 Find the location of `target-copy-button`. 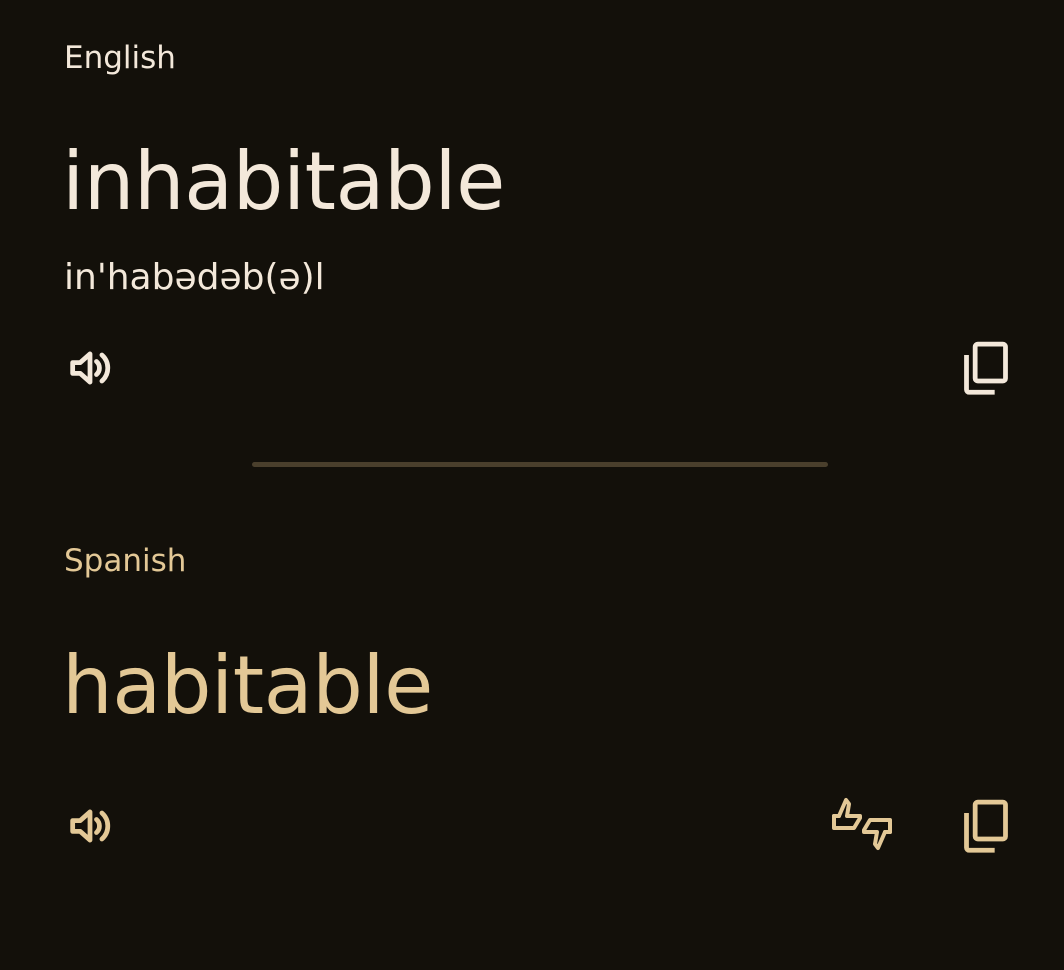

target-copy-button is located at coordinates (986, 826).